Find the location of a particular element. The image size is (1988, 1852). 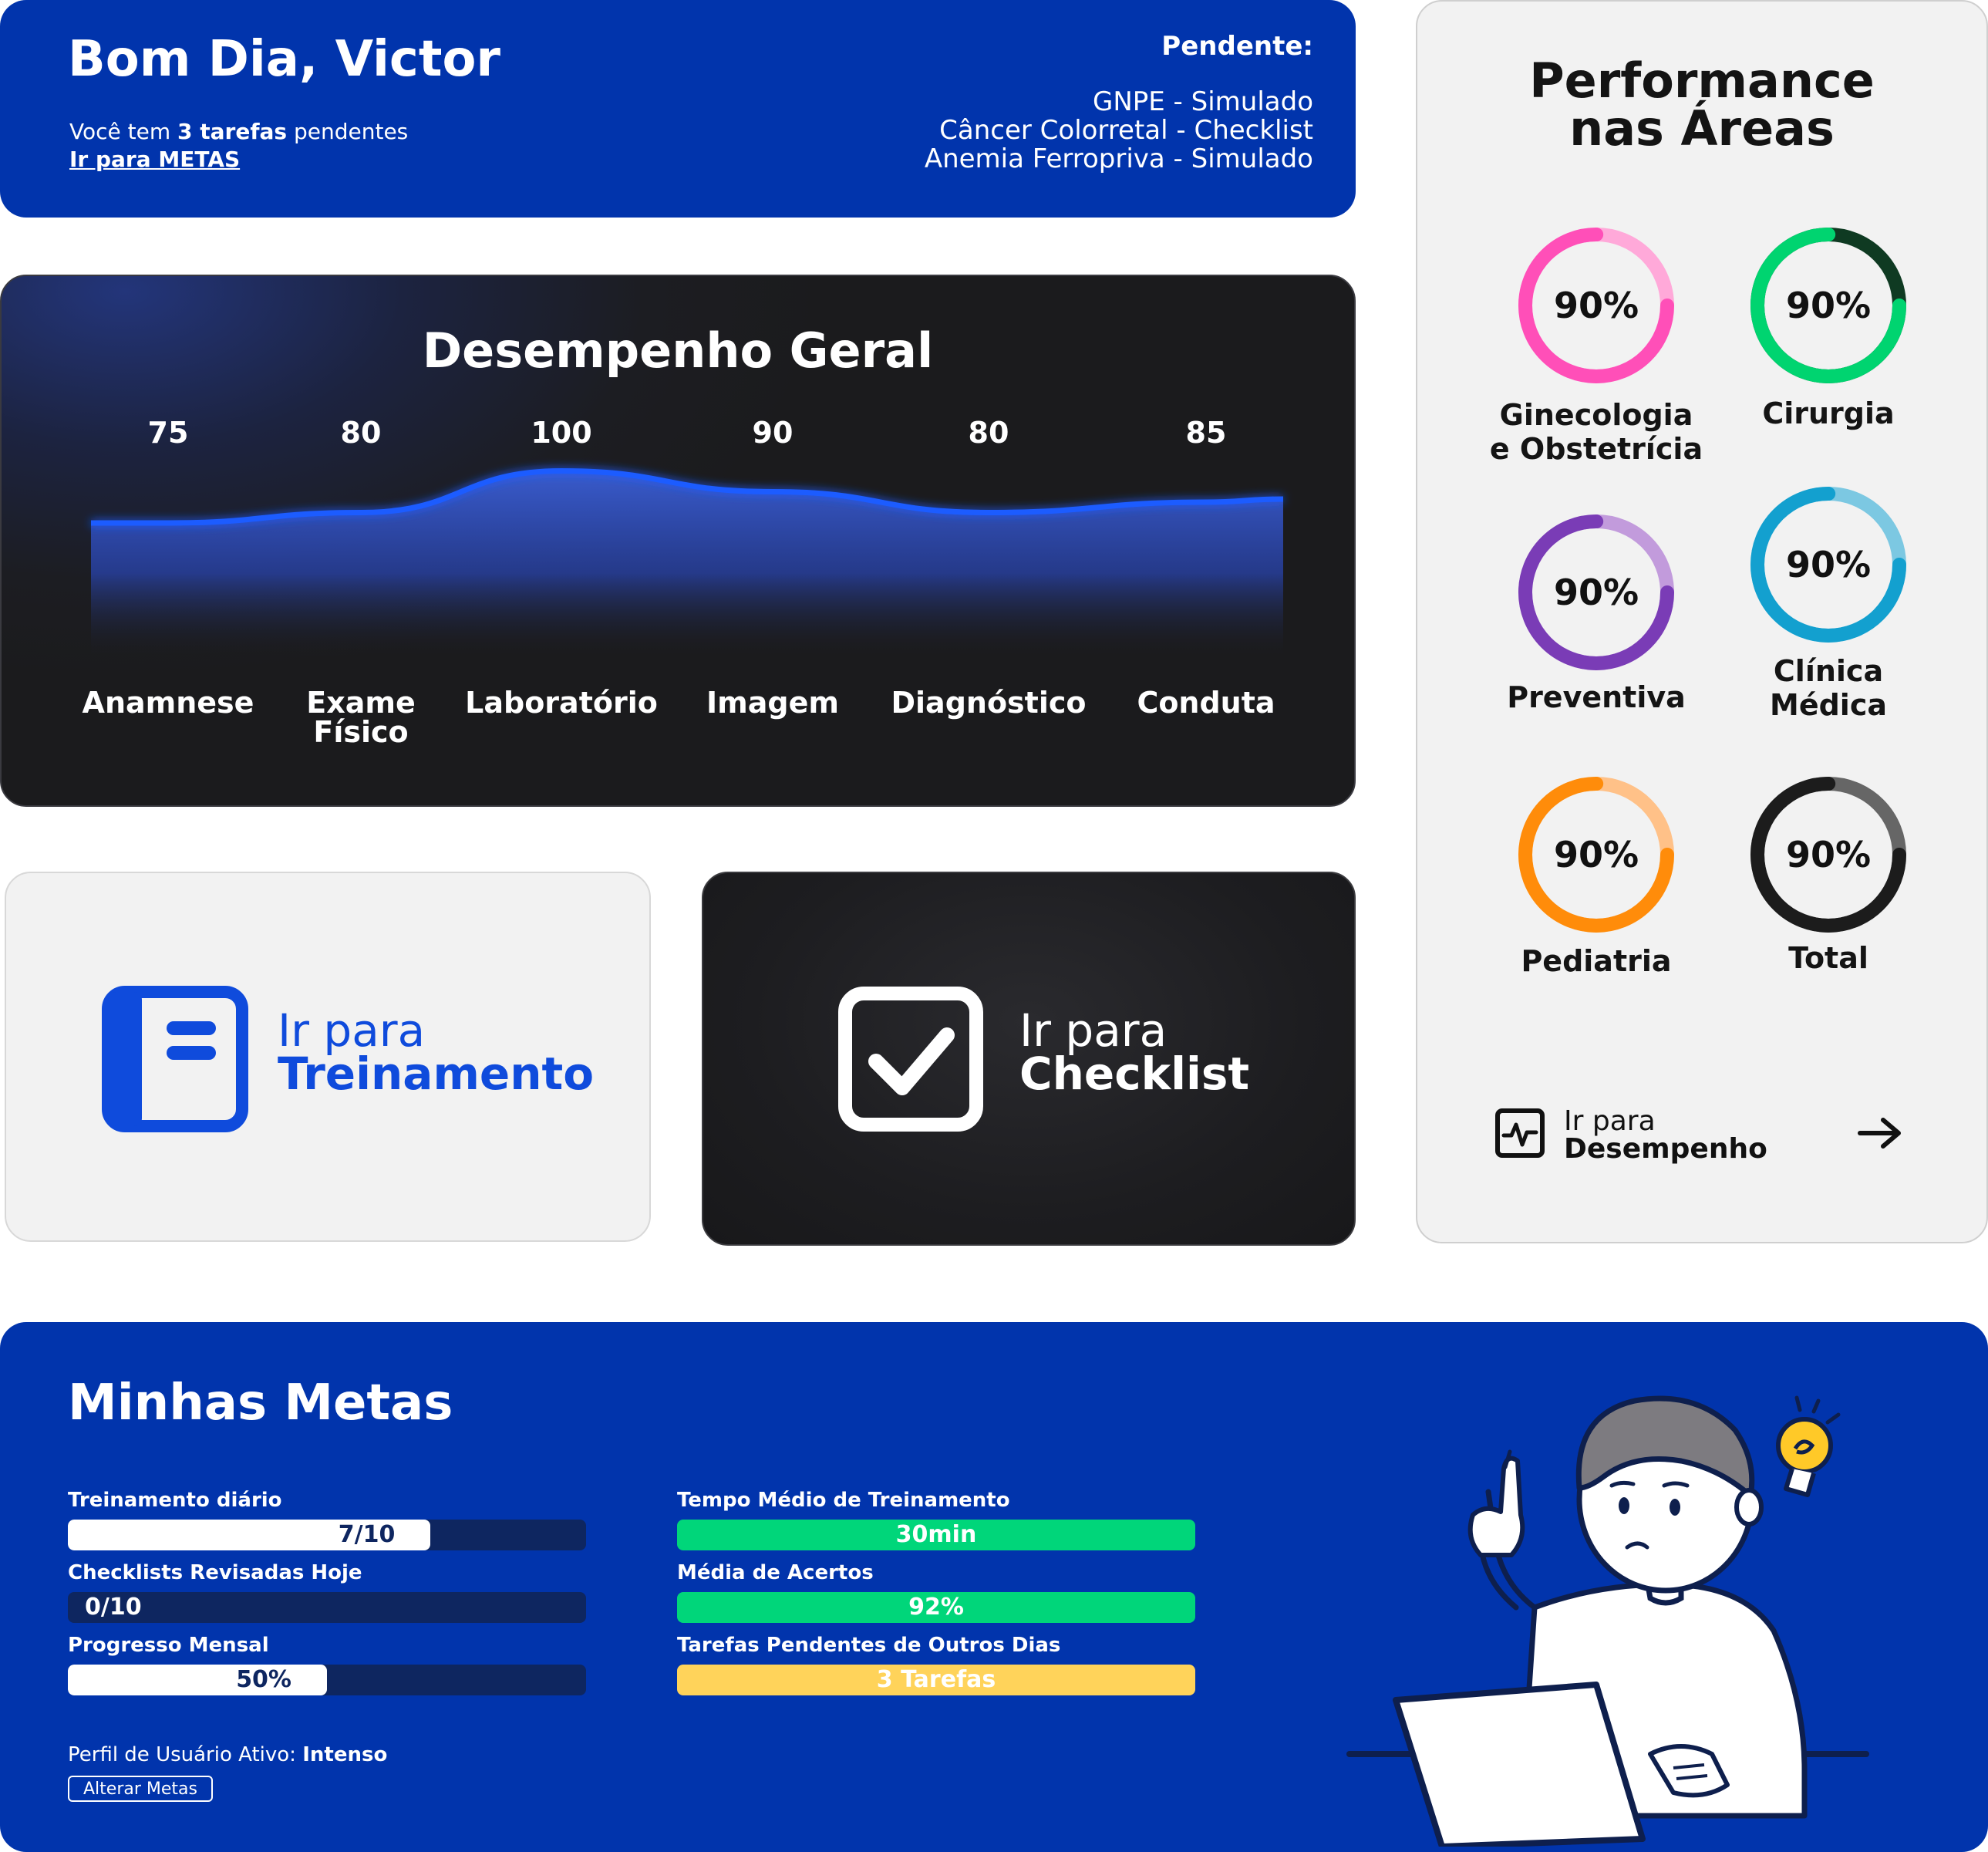

performance-link-line2: Desempenho is located at coordinates (1665, 1149).